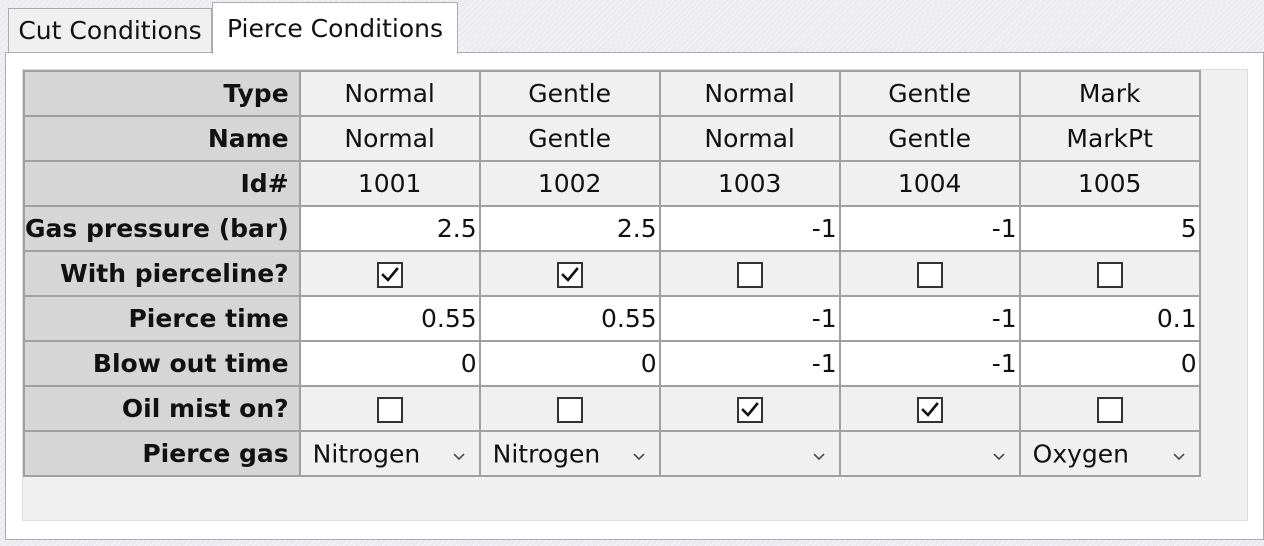  What do you see at coordinates (110, 30) in the screenshot?
I see `tab-cut-conditions: Cut Conditions` at bounding box center [110, 30].